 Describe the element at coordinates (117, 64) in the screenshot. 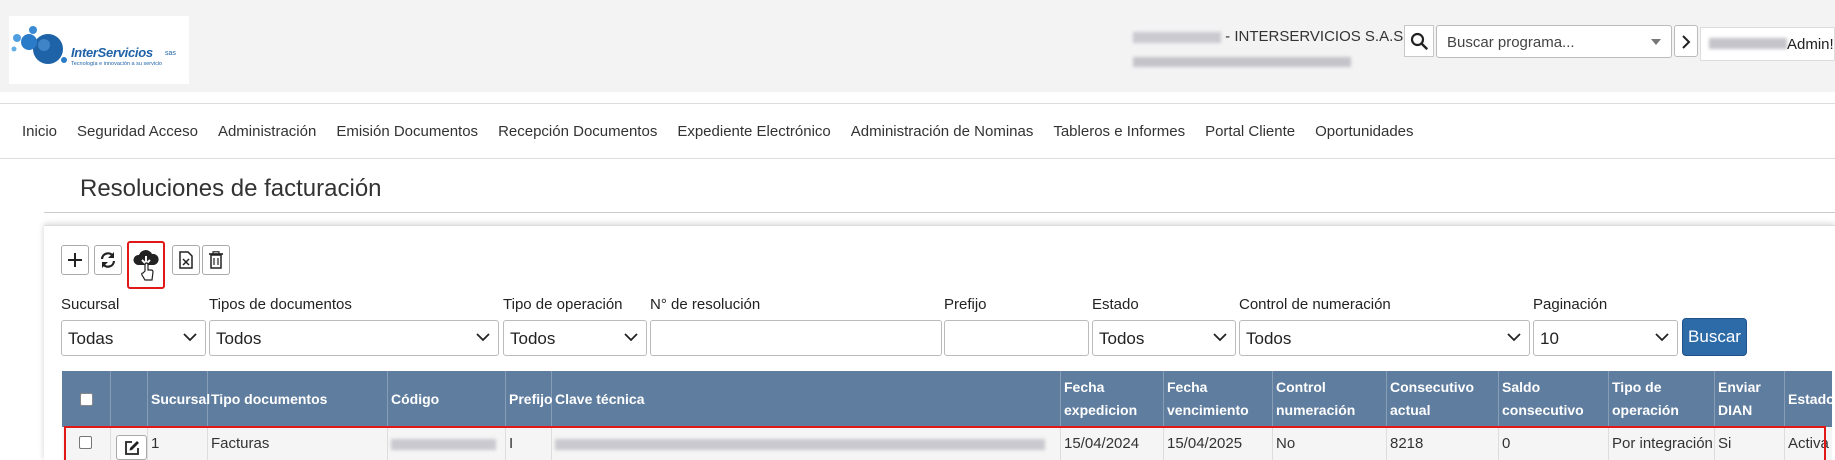

I see `logo-tagline: Tecnología e innovación a su servicio` at that location.